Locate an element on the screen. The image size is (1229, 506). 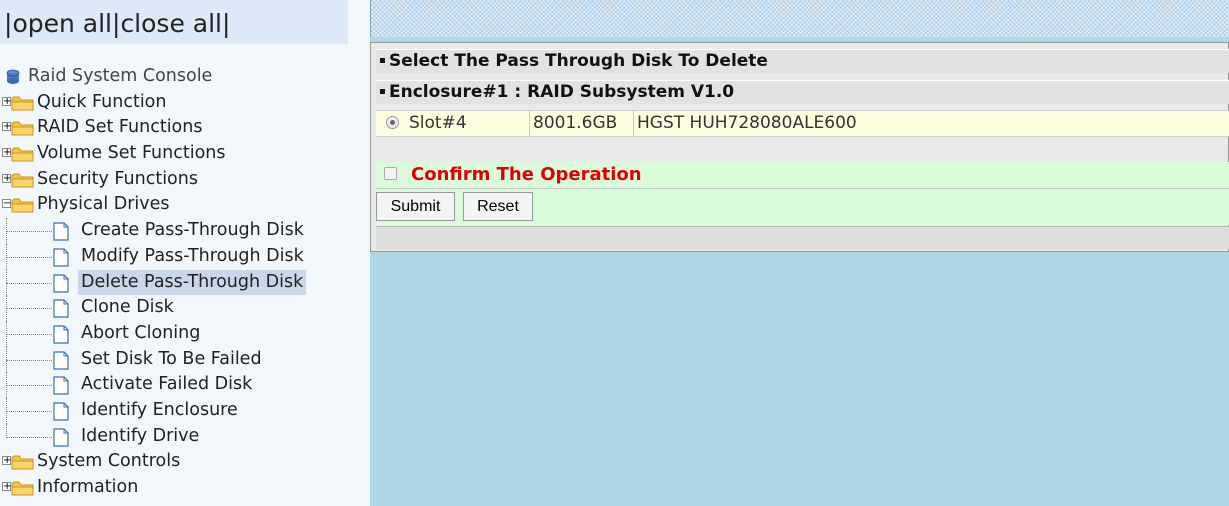
tree-item: Abort Cloning is located at coordinates (185, 333).